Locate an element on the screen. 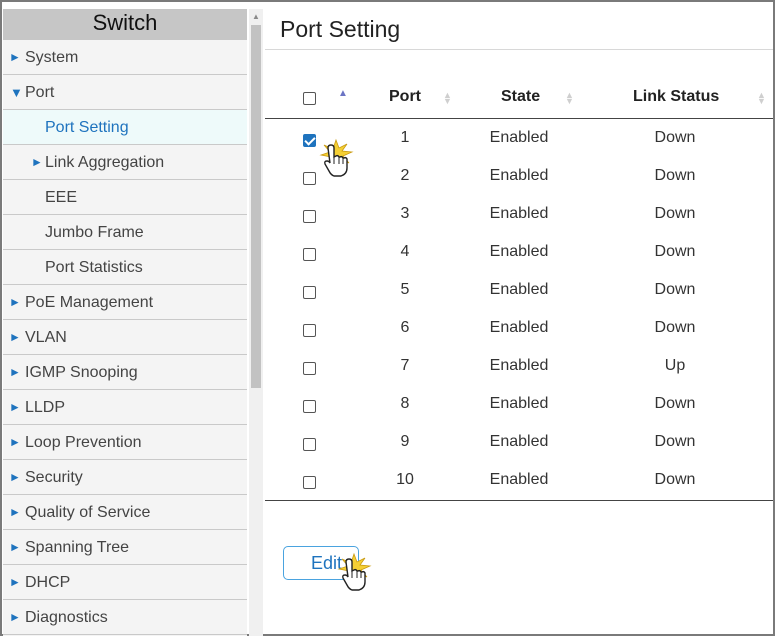  sidebar-item-link-aggregation: ► Link Aggregation is located at coordinates (125, 162).